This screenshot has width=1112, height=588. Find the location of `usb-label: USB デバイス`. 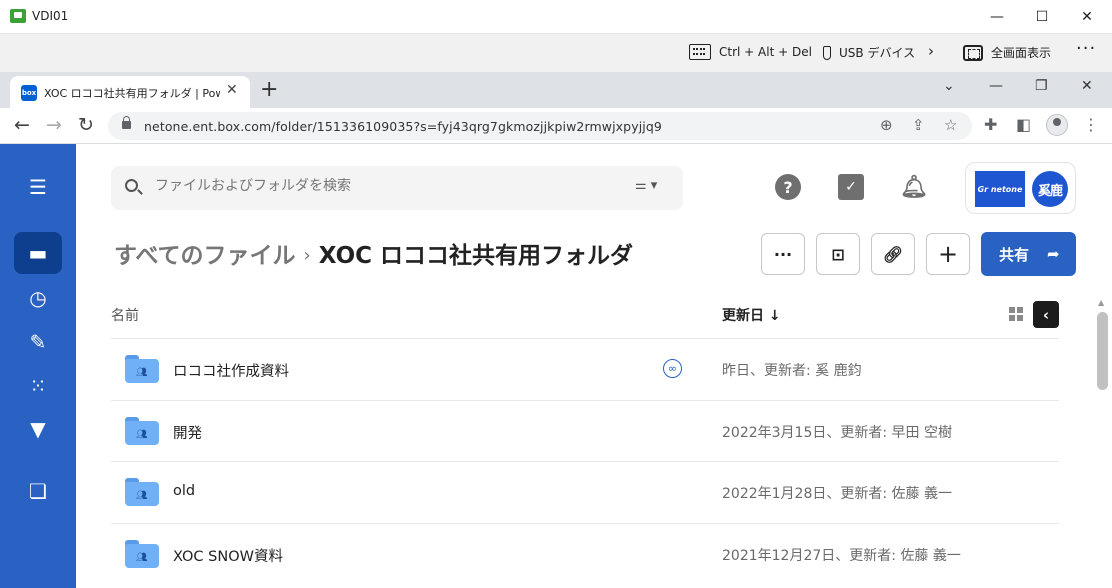

usb-label: USB デバイス is located at coordinates (877, 53).